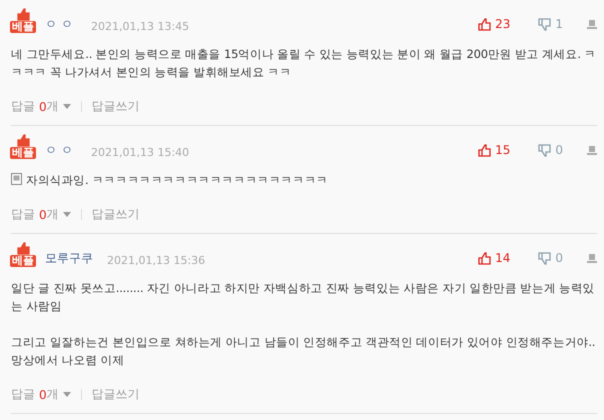  I want to click on comment-date: 2021,01,13 13:45, so click(140, 26).